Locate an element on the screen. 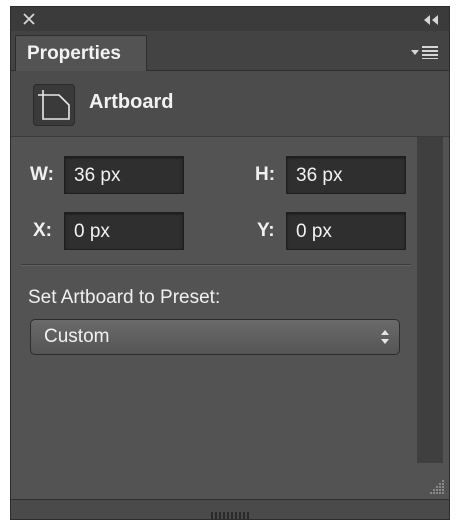 Image resolution: width=460 pixels, height=532 pixels. tab-bar: Properties is located at coordinates (230, 51).